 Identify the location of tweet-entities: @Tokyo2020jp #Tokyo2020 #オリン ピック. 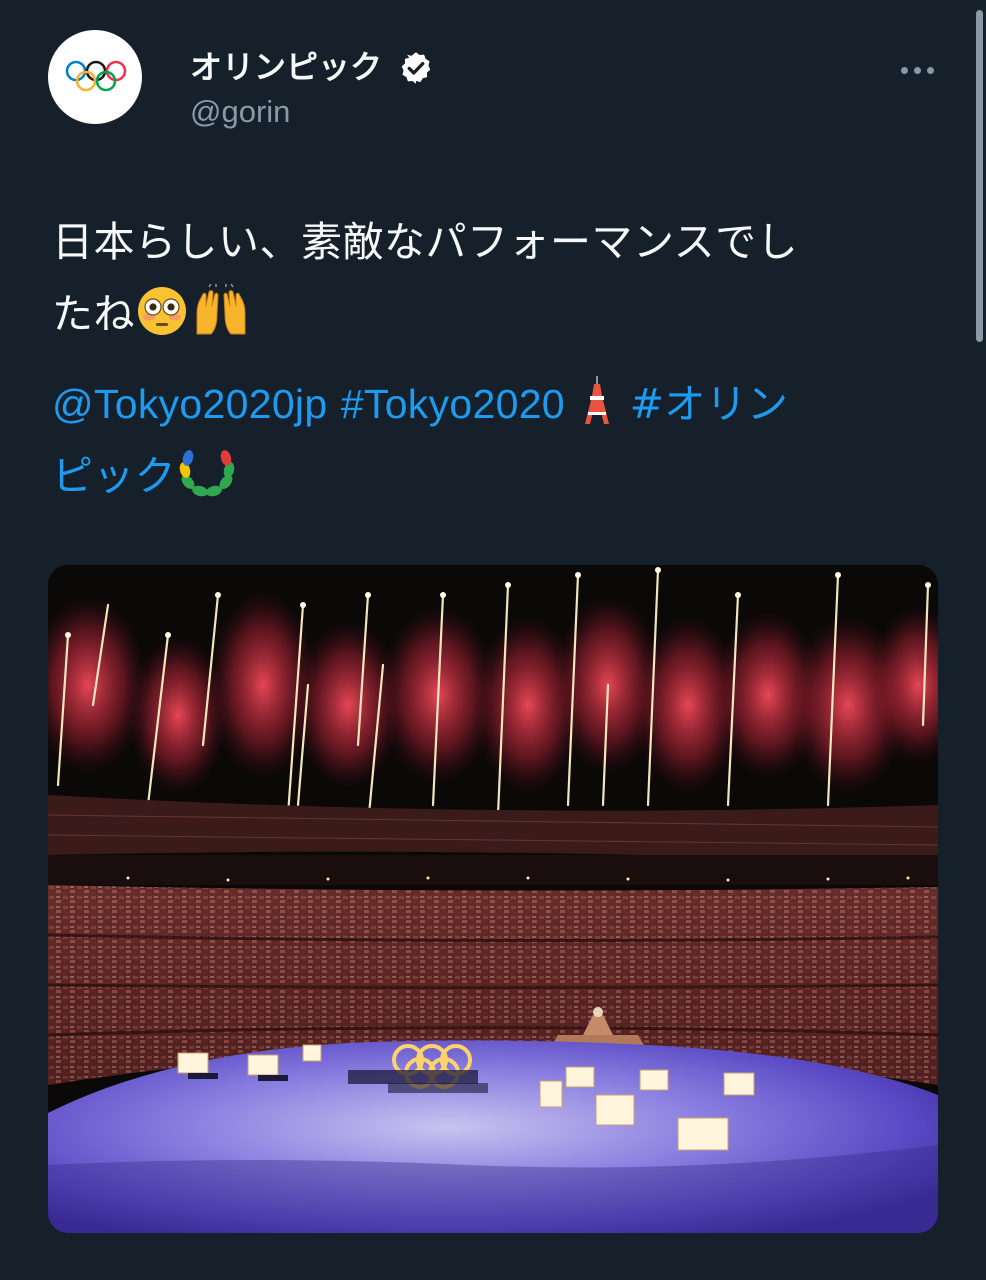
(497, 440).